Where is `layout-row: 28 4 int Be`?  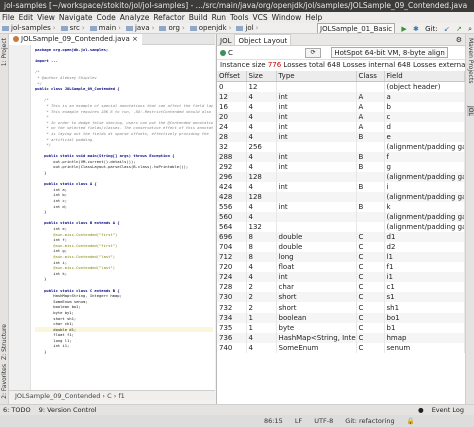
layout-row: 28 4 int Be is located at coordinates (341, 136).